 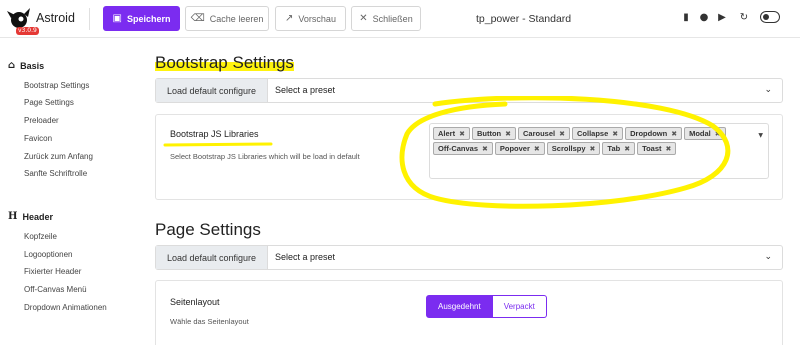 What do you see at coordinates (13, 216) in the screenshot?
I see `header-icon: H` at bounding box center [13, 216].